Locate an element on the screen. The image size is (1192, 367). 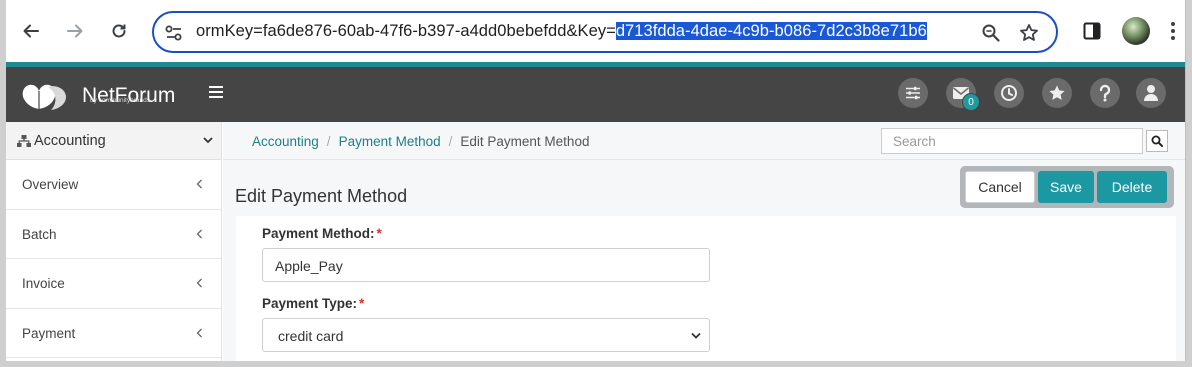
logo-mark-icon is located at coordinates (44, 97).